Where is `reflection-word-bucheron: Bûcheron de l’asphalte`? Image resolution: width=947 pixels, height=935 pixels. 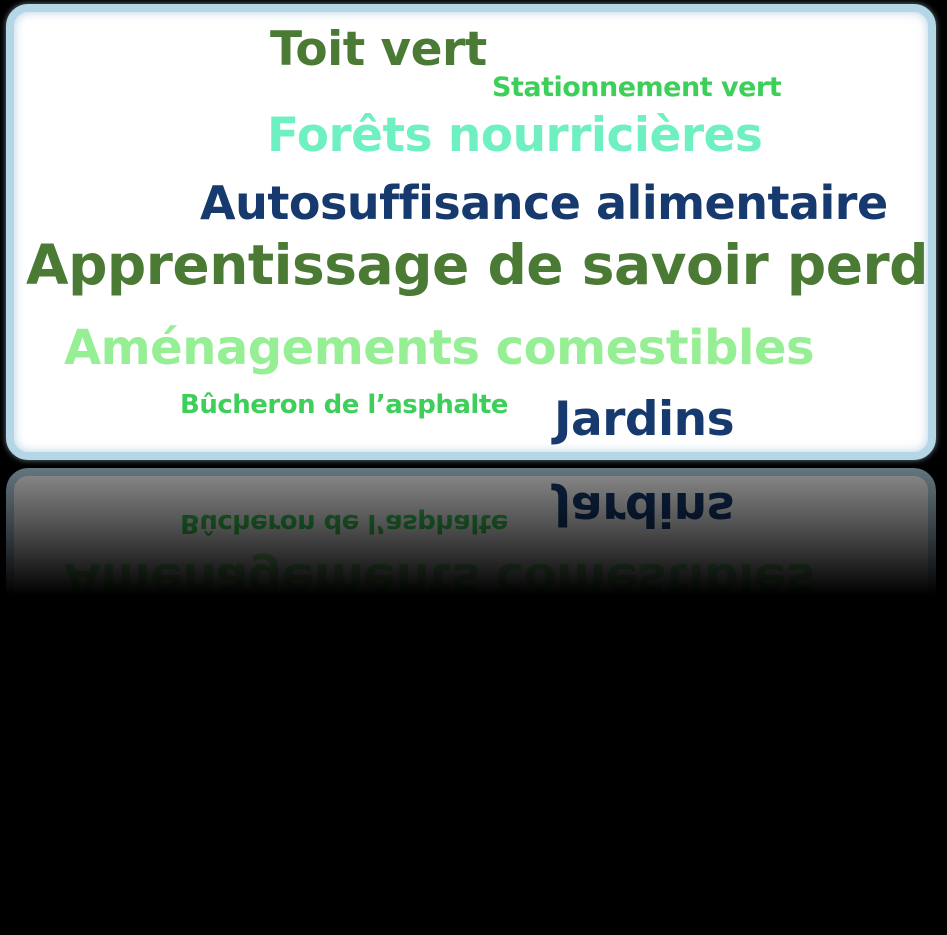
reflection-word-bucheron: Bûcheron de l’asphalte is located at coordinates (344, 523).